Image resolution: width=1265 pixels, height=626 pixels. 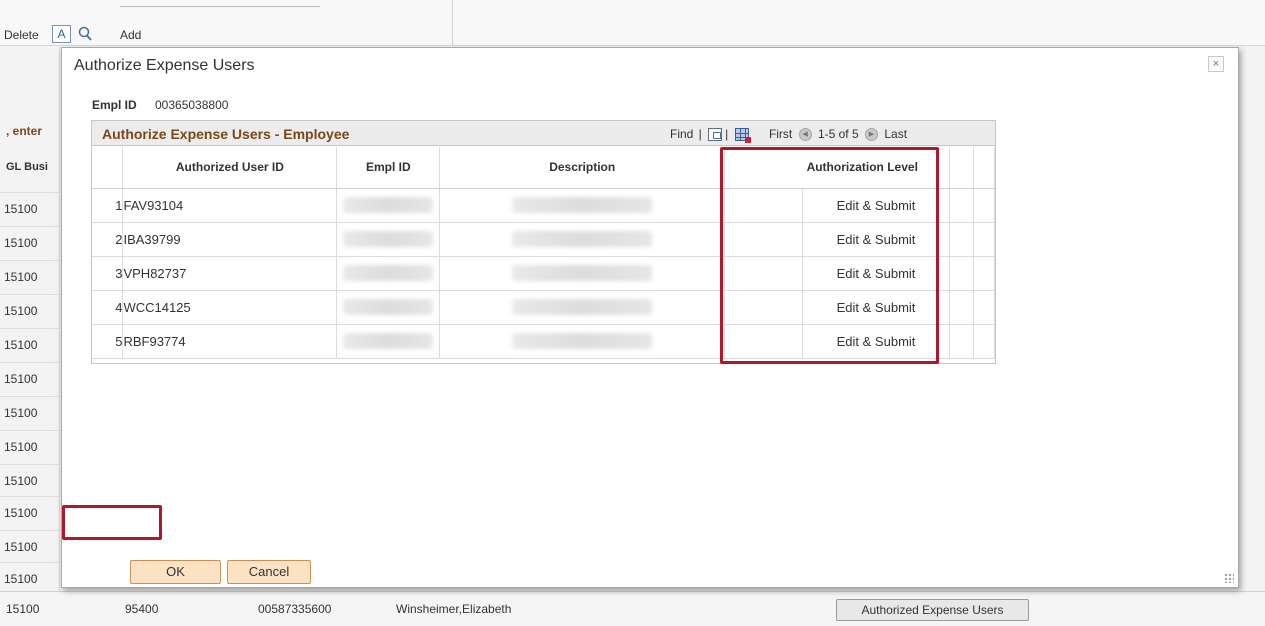 I want to click on resize-grip-icon, so click(x=1229, y=578).